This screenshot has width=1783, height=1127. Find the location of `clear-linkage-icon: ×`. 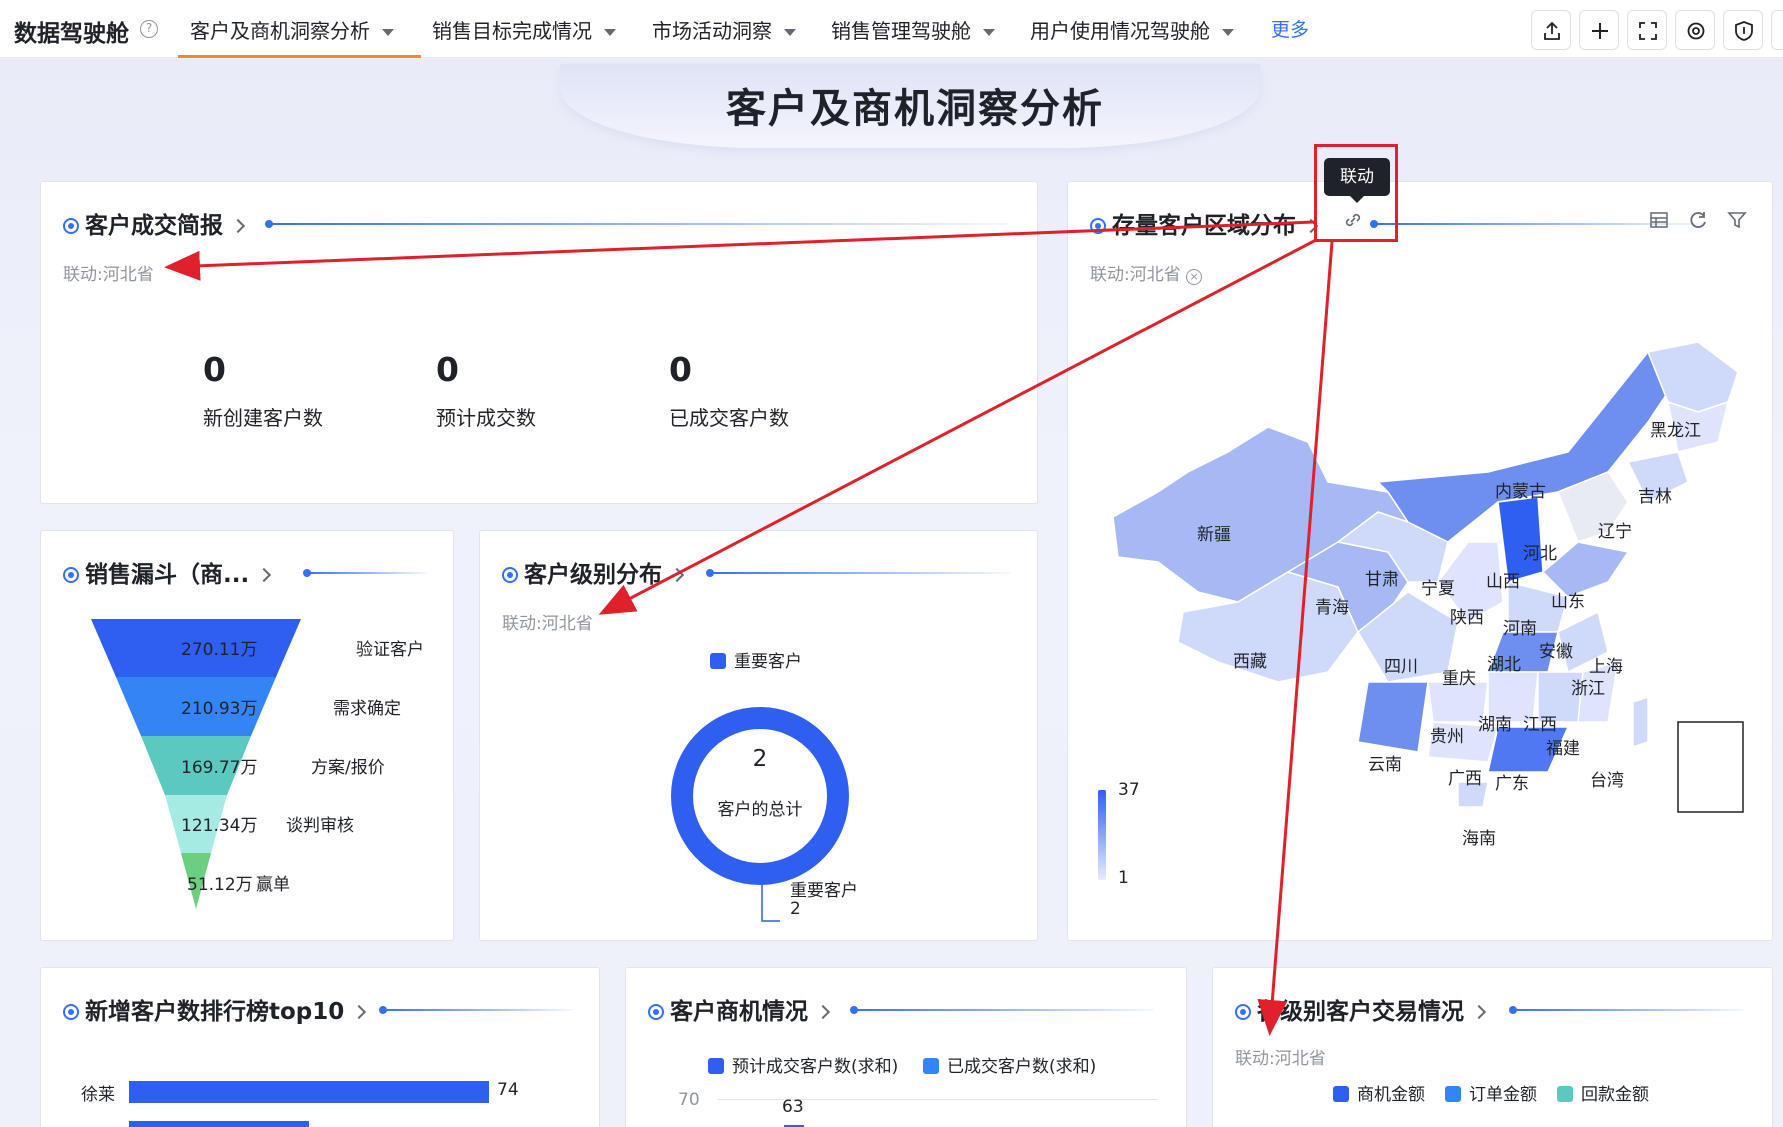

clear-linkage-icon: × is located at coordinates (1194, 277).